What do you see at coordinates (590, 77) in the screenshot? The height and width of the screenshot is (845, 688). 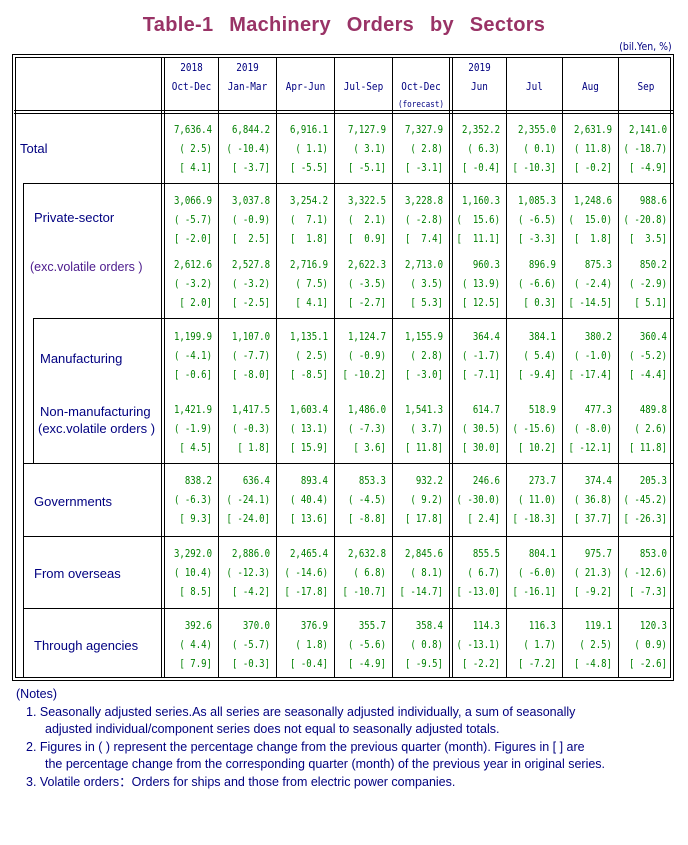 I see `column-header: Aug` at bounding box center [590, 77].